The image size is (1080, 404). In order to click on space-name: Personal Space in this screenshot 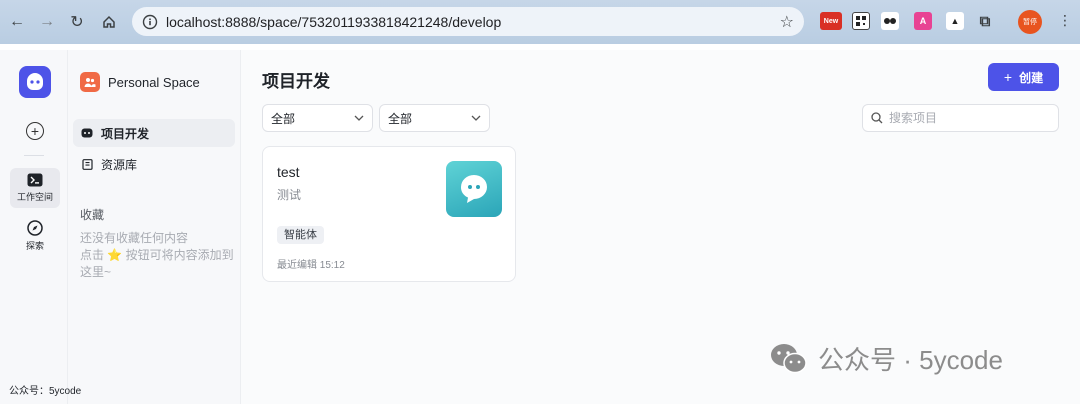, I will do `click(154, 82)`.